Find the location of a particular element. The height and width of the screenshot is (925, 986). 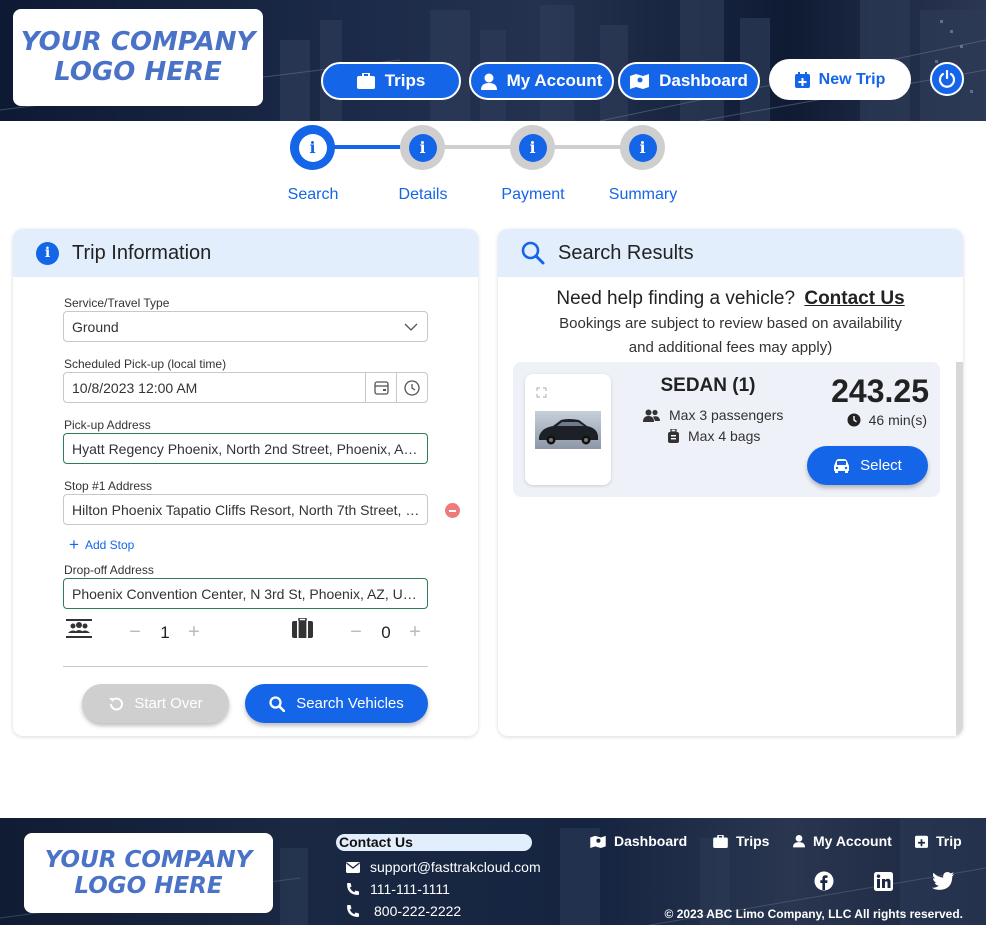

step-details-circle: i is located at coordinates (422, 147).